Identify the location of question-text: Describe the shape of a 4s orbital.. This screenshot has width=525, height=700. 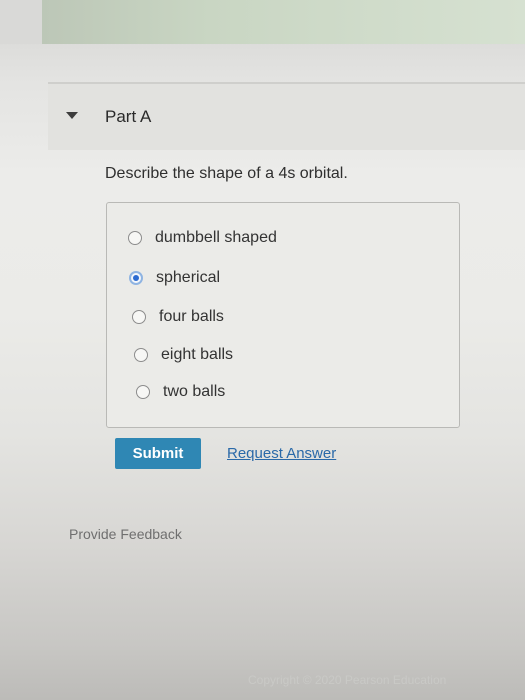
(226, 173).